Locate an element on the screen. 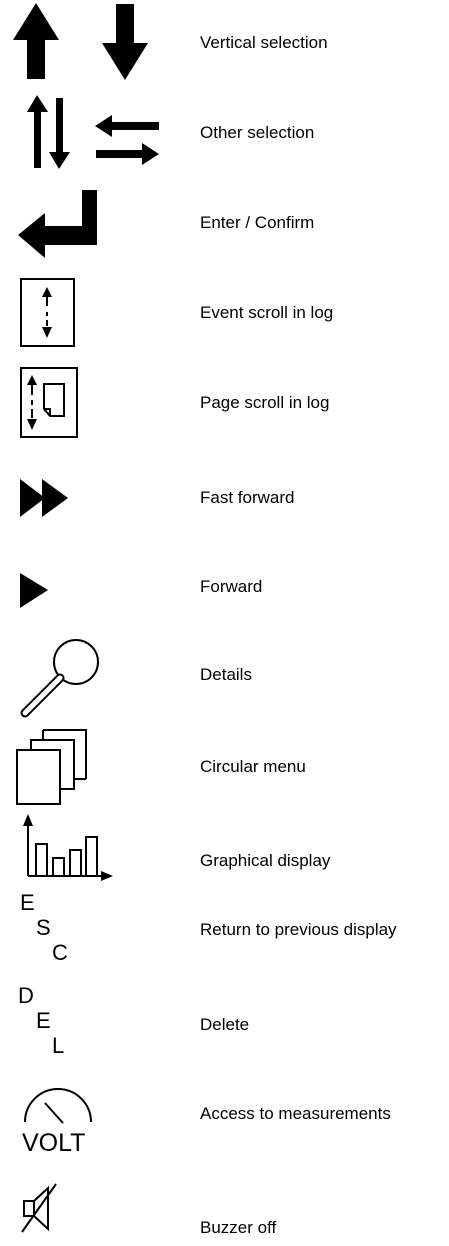  fast-forward-icon is located at coordinates (44, 498).